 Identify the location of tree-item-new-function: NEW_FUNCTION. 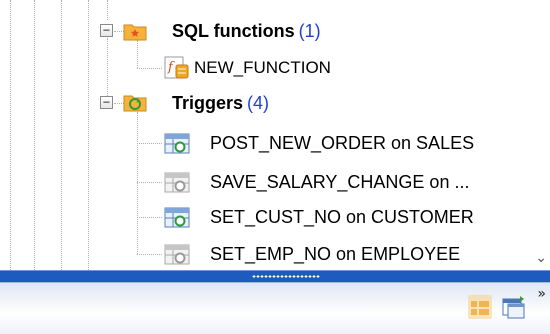
(262, 68).